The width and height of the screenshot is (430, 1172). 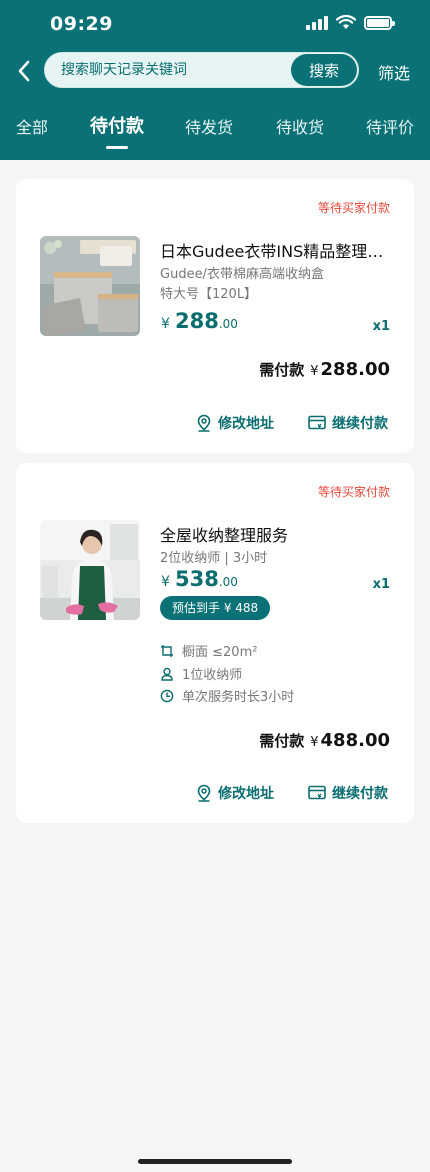 I want to click on price-integer: 288, so click(x=197, y=321).